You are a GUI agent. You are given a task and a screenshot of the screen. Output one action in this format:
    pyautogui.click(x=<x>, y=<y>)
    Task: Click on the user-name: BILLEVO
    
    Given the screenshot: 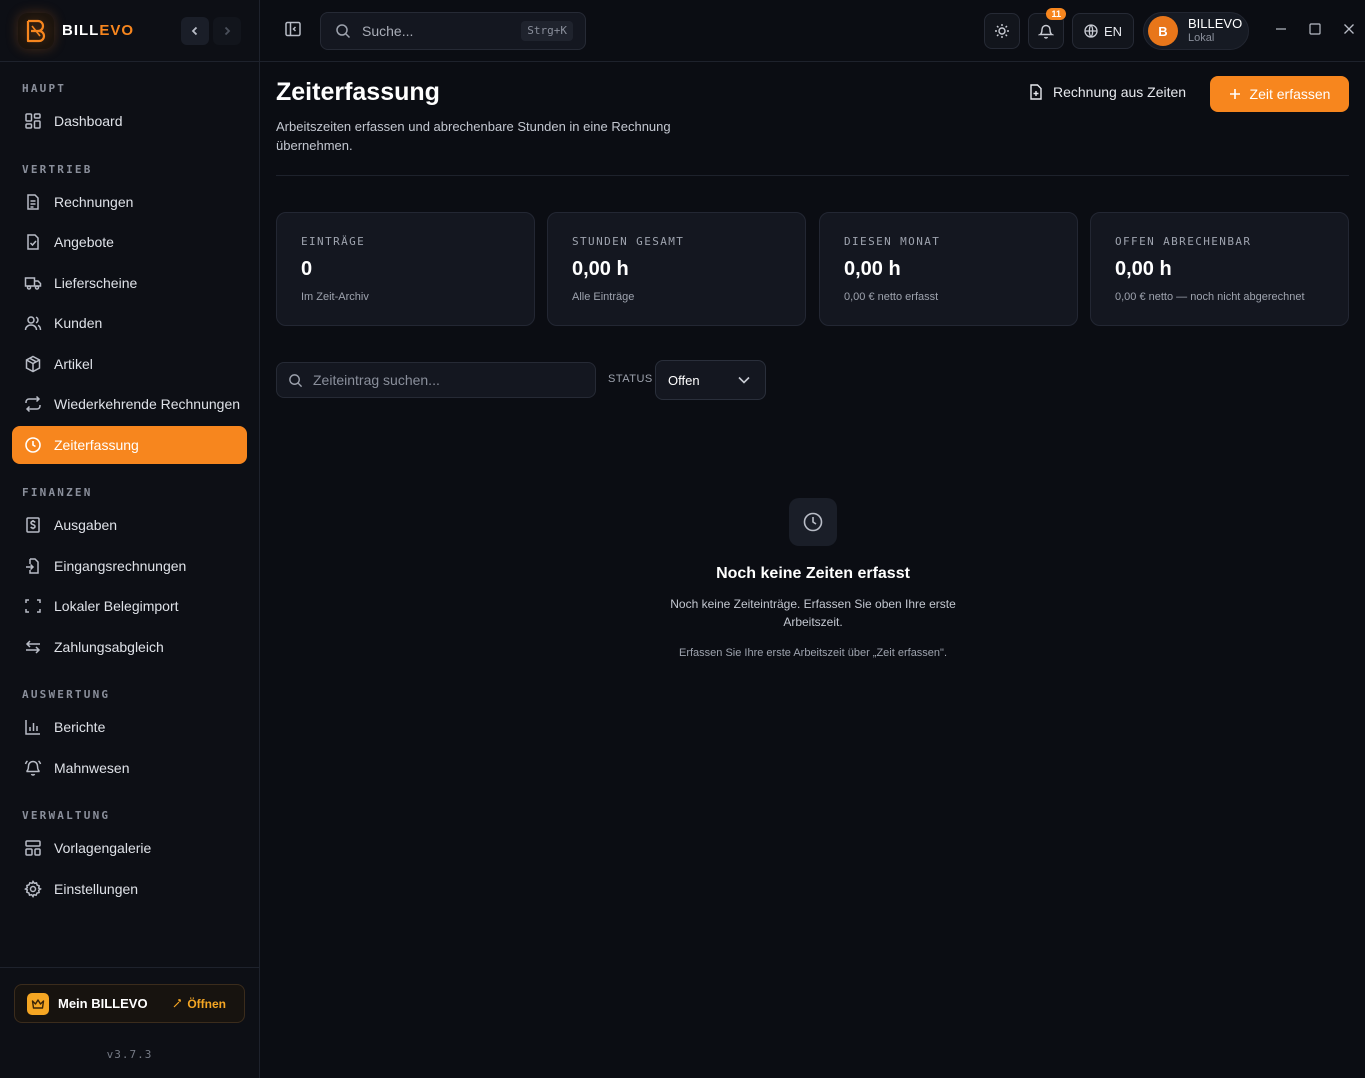 What is the action you would take?
    pyautogui.click(x=1215, y=24)
    